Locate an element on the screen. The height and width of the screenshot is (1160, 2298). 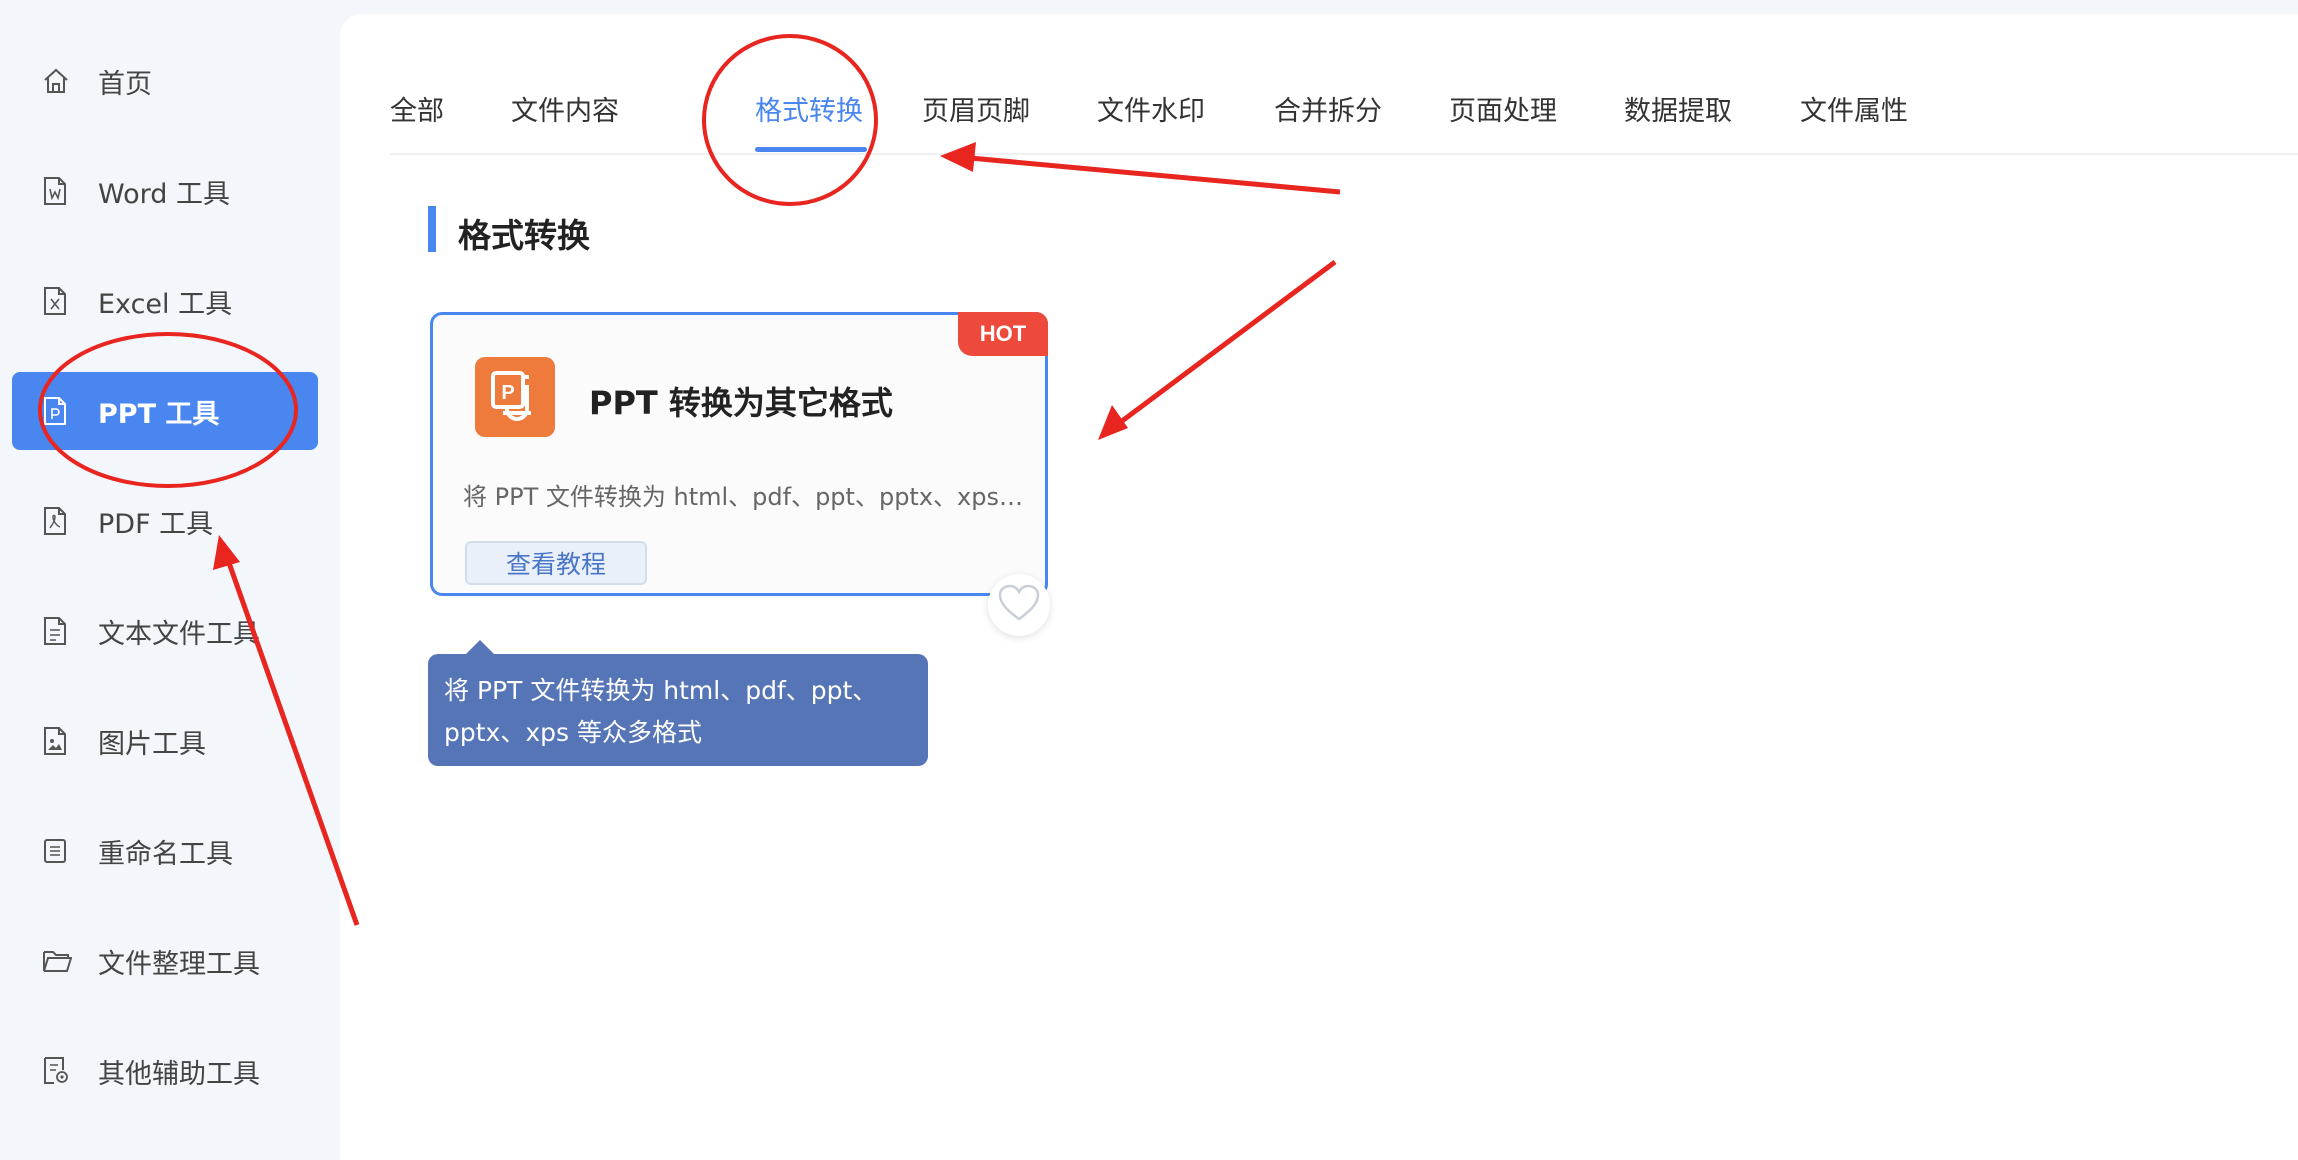
sidebar-item-text-file: 文本文件工具 is located at coordinates (165, 631).